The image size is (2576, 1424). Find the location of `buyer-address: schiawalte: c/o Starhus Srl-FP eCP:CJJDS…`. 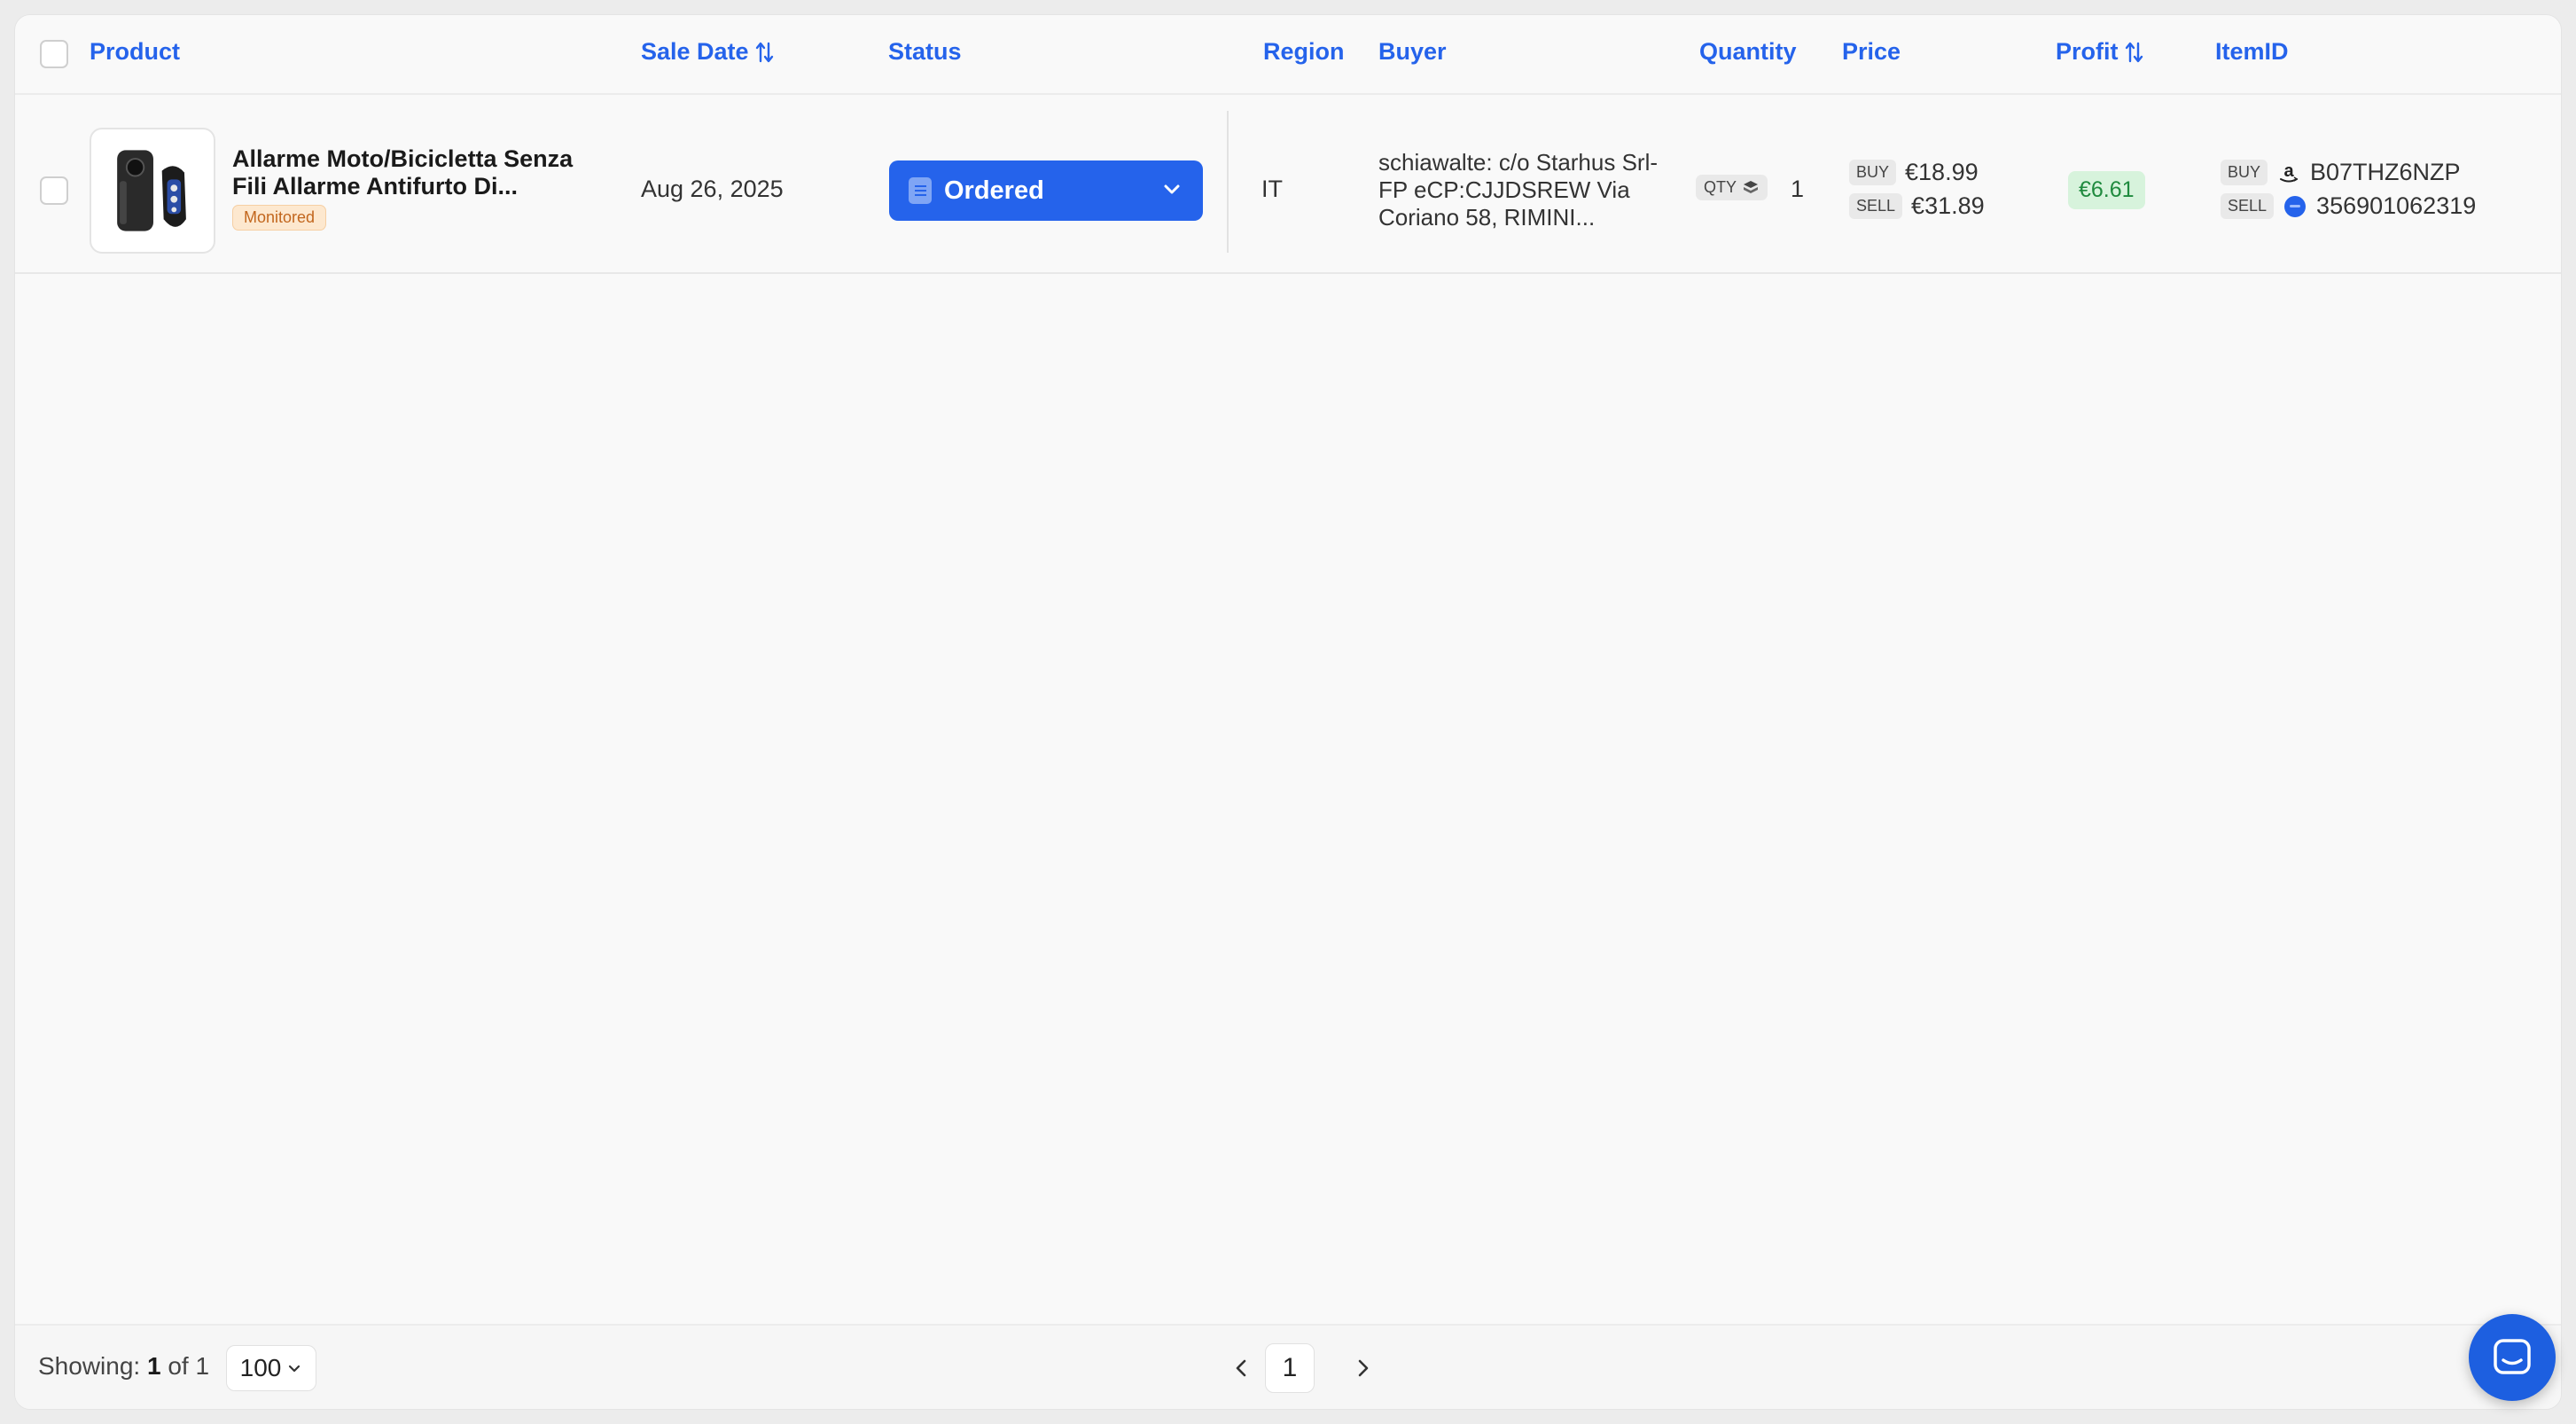

buyer-address: schiawalte: c/o Starhus Srl-FP eCP:CJJDS… is located at coordinates (1518, 190).